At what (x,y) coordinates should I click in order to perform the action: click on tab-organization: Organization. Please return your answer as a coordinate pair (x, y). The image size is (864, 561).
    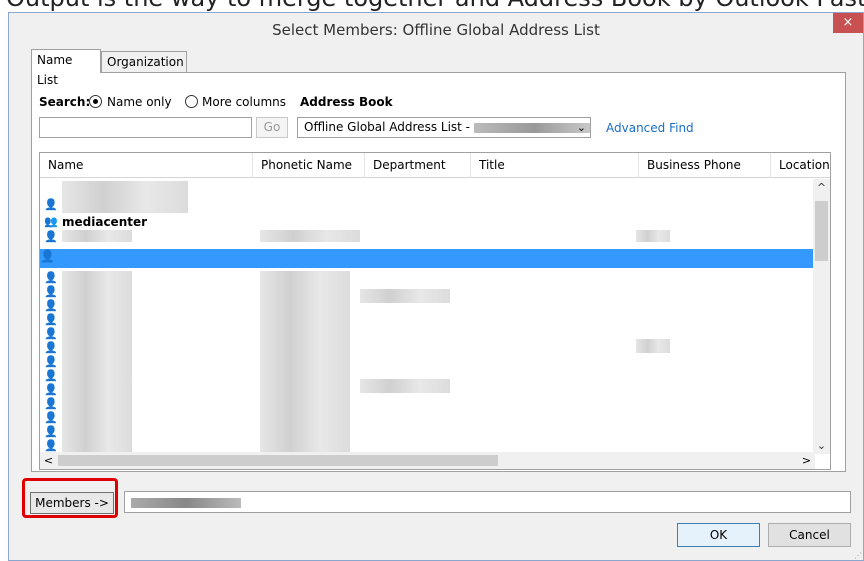
    Looking at the image, I should click on (144, 62).